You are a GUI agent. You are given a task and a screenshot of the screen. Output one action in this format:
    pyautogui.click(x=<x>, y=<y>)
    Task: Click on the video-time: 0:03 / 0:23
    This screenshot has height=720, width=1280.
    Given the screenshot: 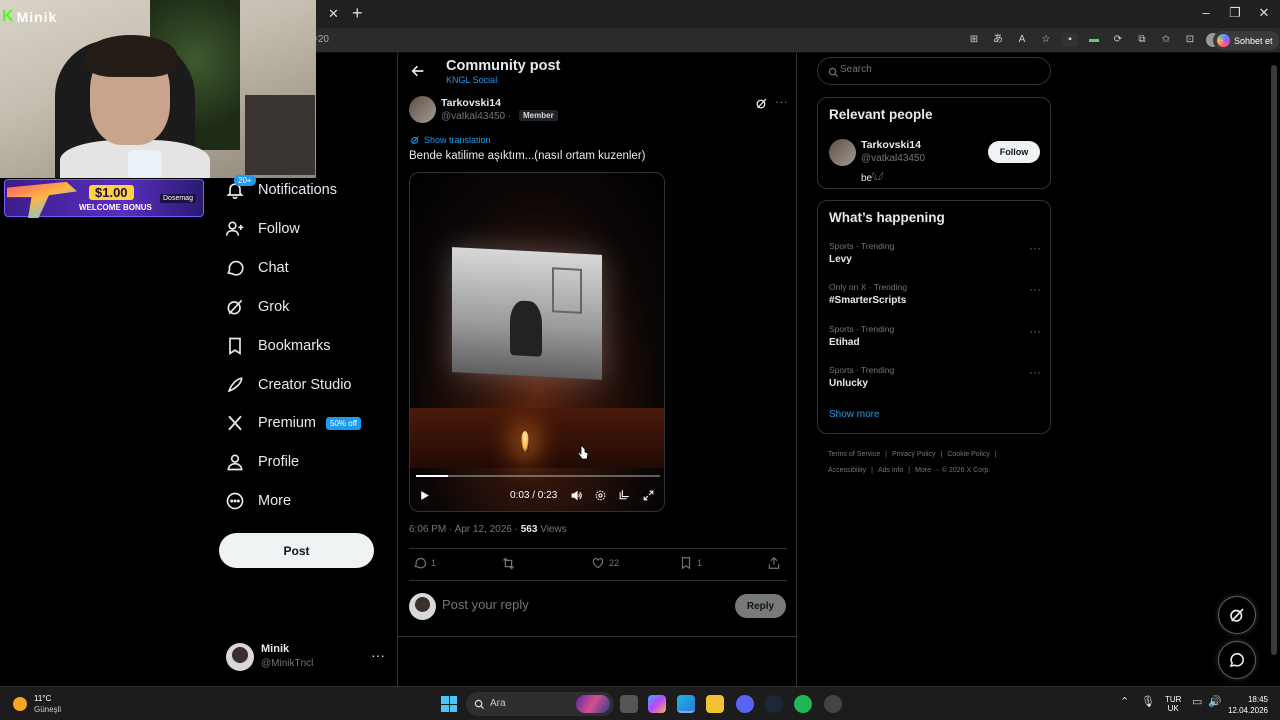 What is the action you would take?
    pyautogui.click(x=534, y=495)
    